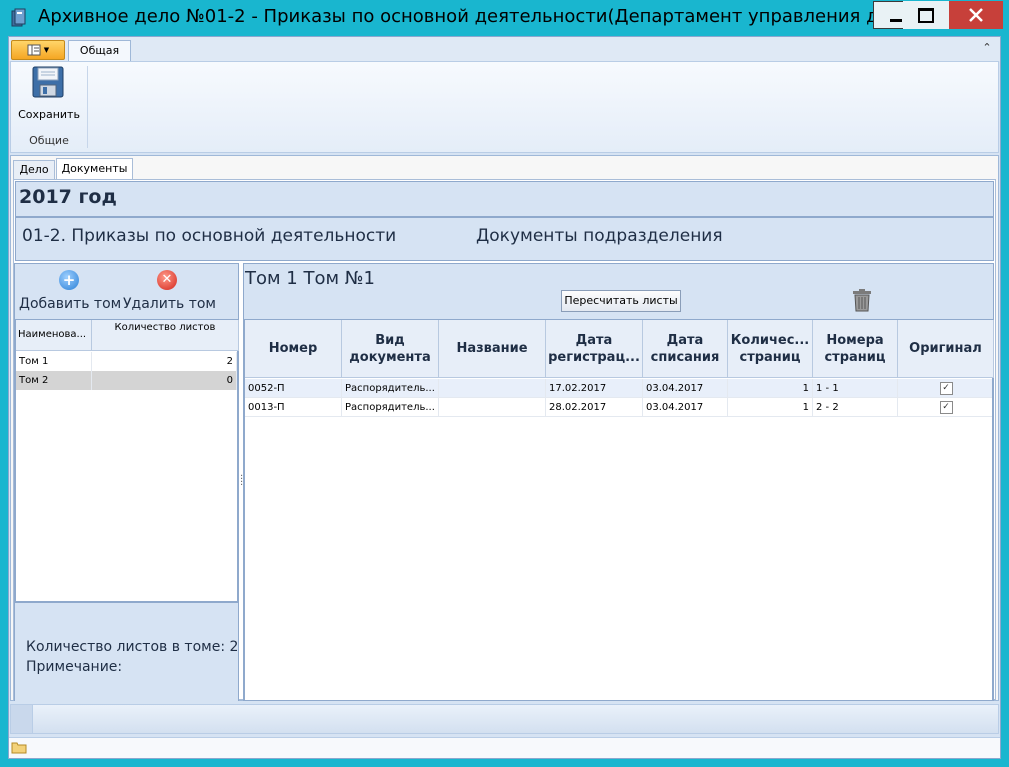  What do you see at coordinates (34, 170) in the screenshot?
I see `tab-case: Дело` at bounding box center [34, 170].